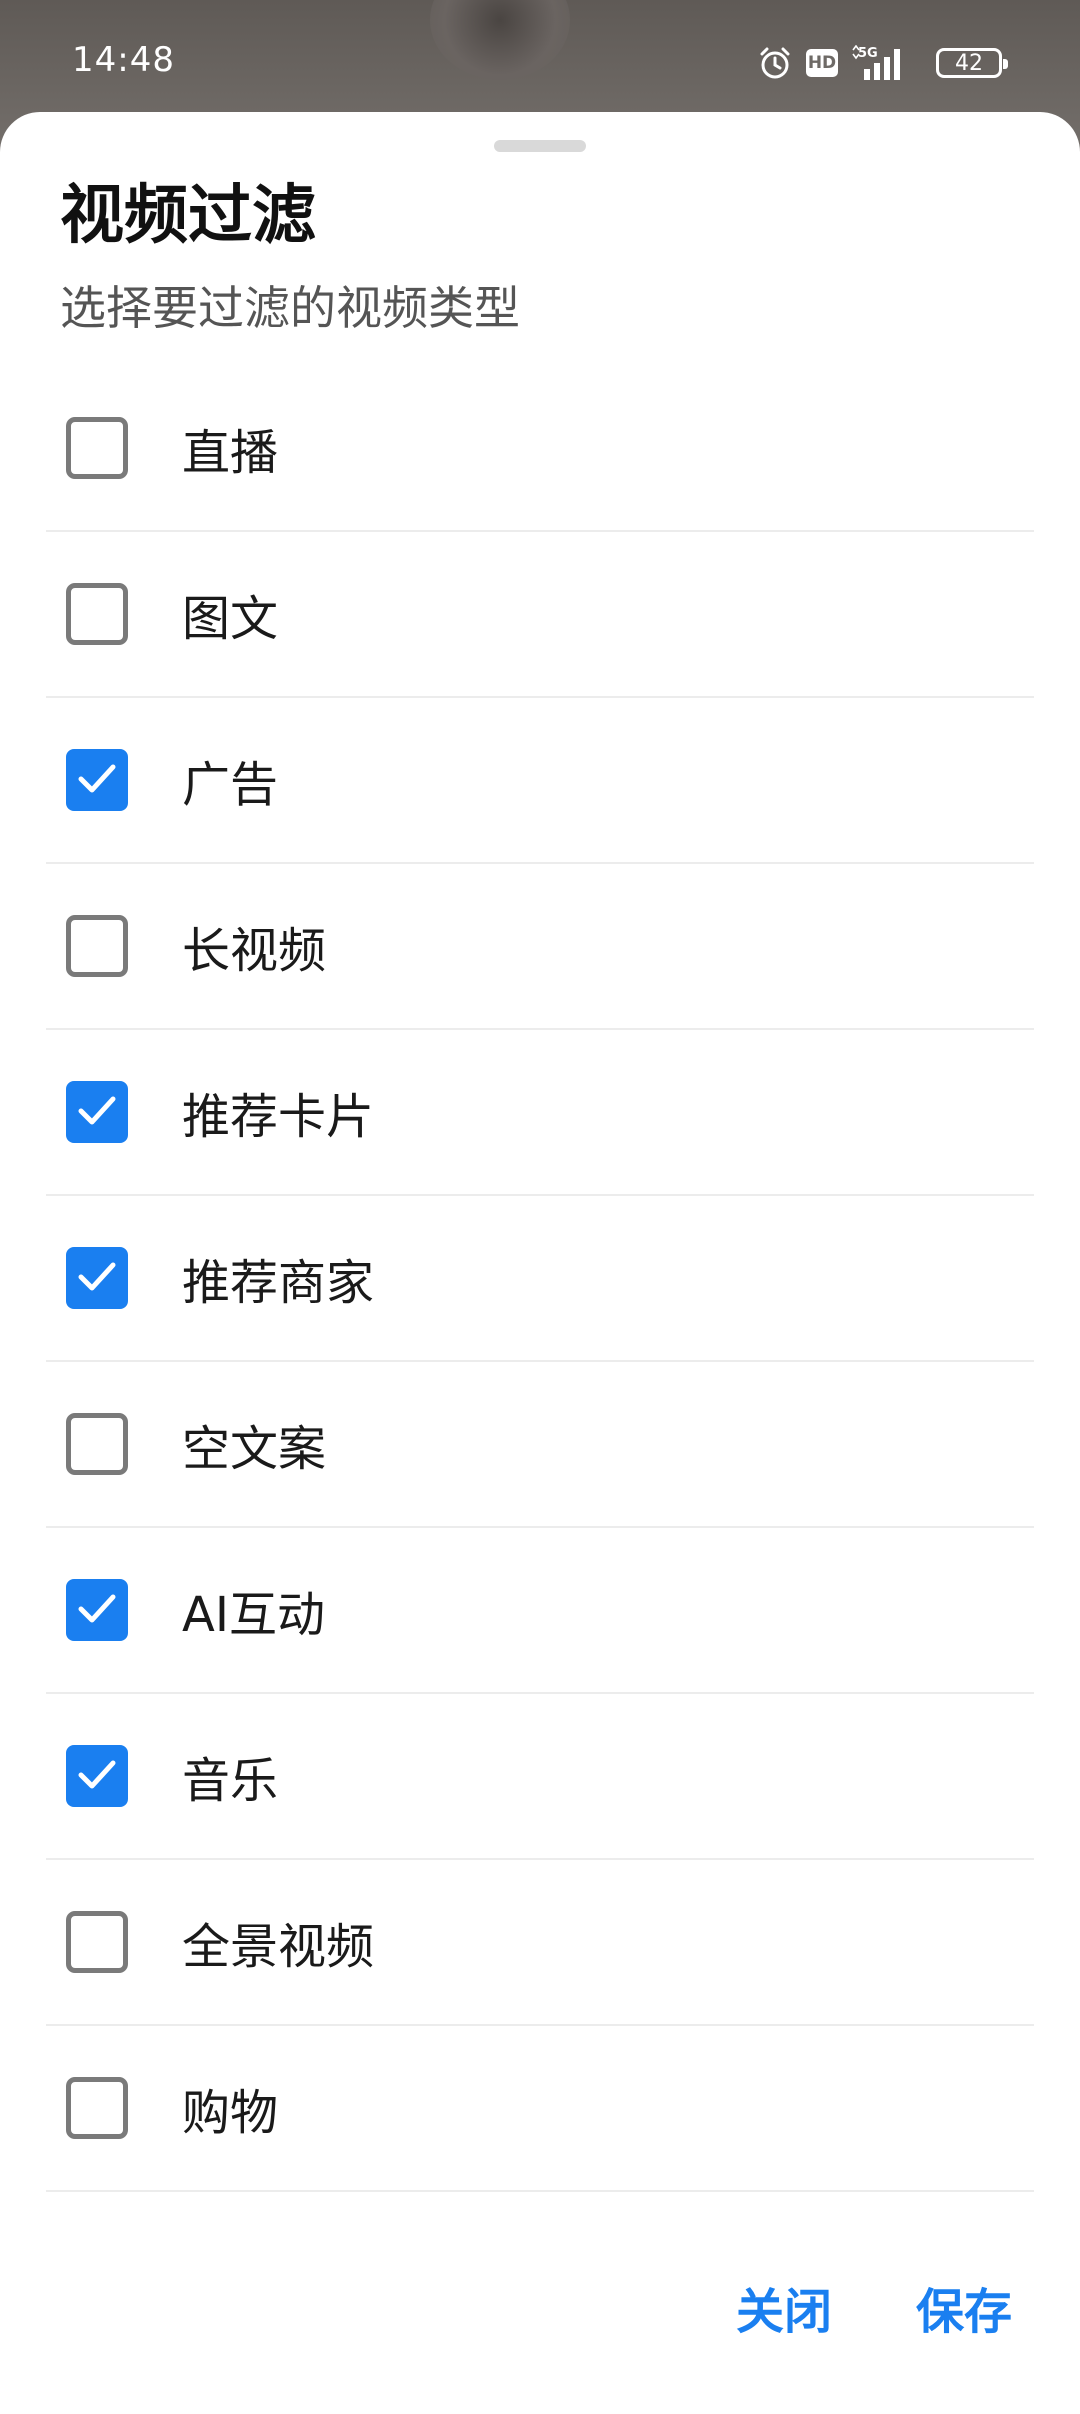  Describe the element at coordinates (540, 449) in the screenshot. I see `filter-item-live: 直播` at that location.